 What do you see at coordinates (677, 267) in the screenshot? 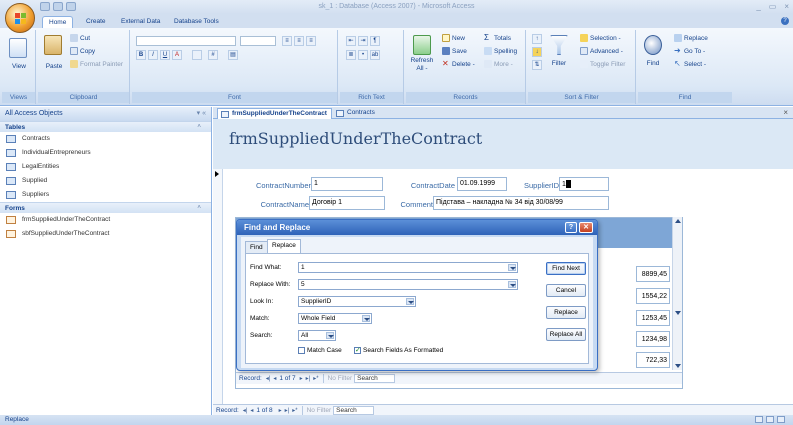
I see `form-scrollbar` at bounding box center [677, 267].